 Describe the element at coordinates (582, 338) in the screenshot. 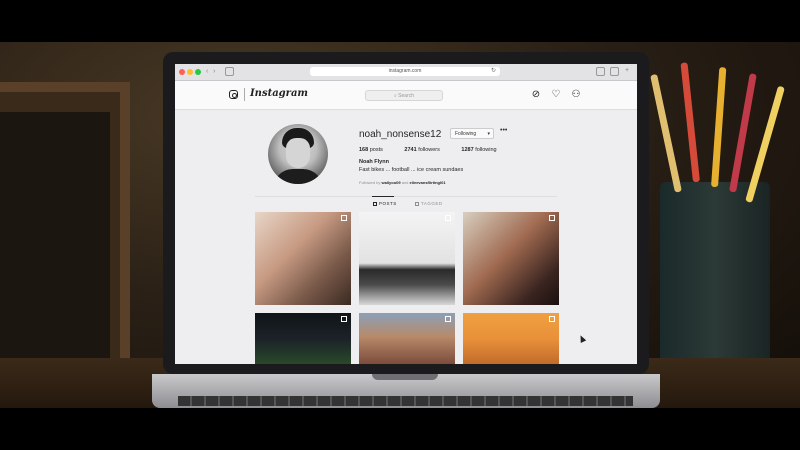

I see `mouse-cursor` at that location.